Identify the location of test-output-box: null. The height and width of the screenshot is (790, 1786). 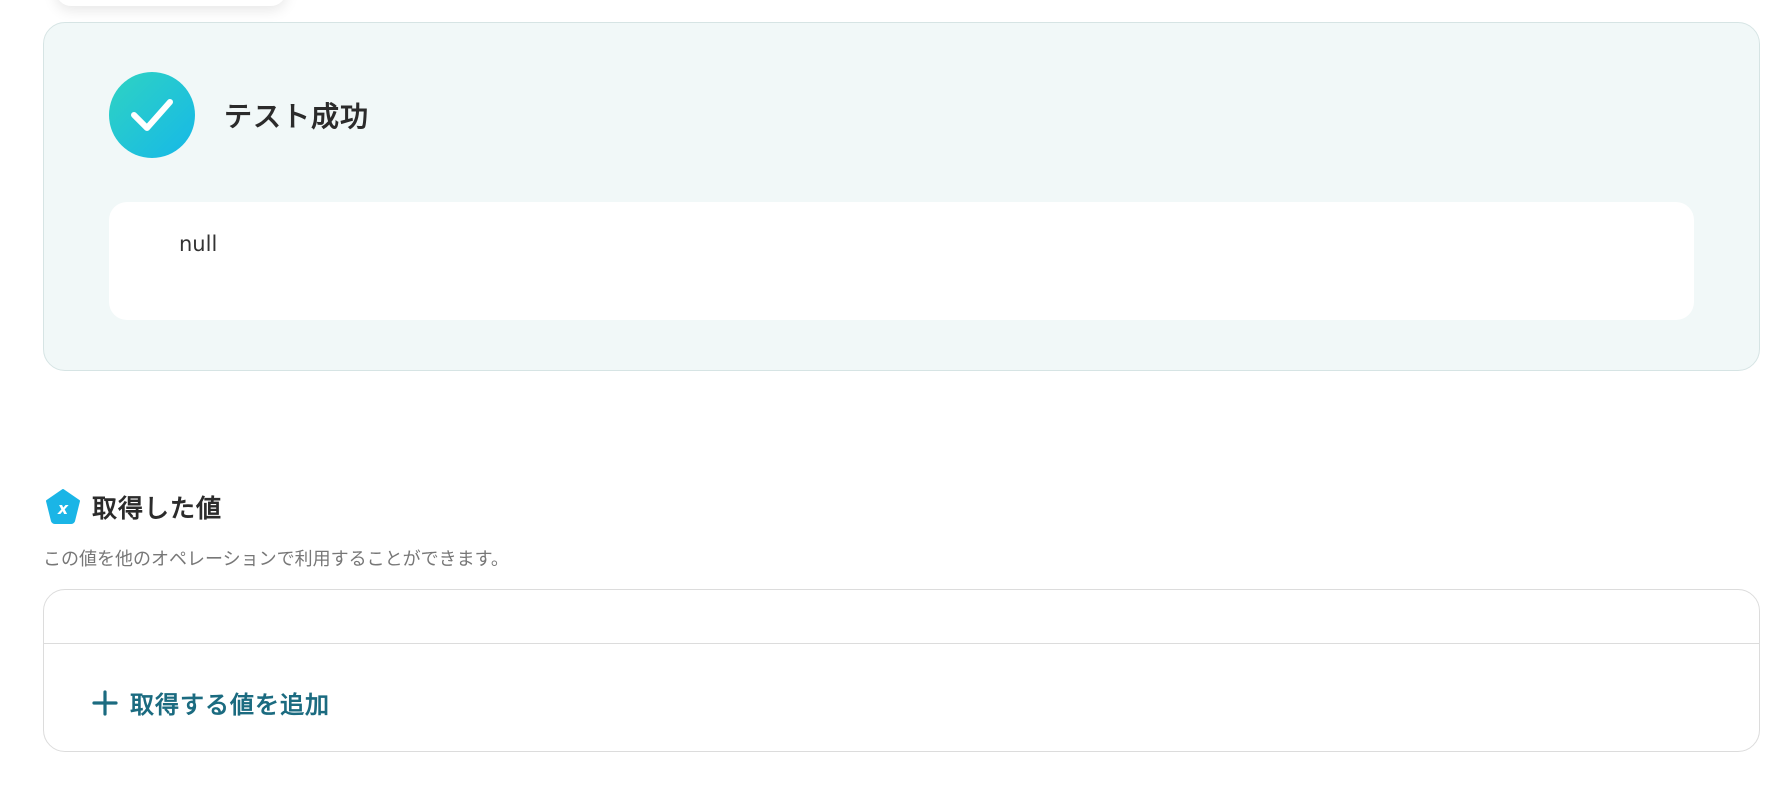
(901, 261).